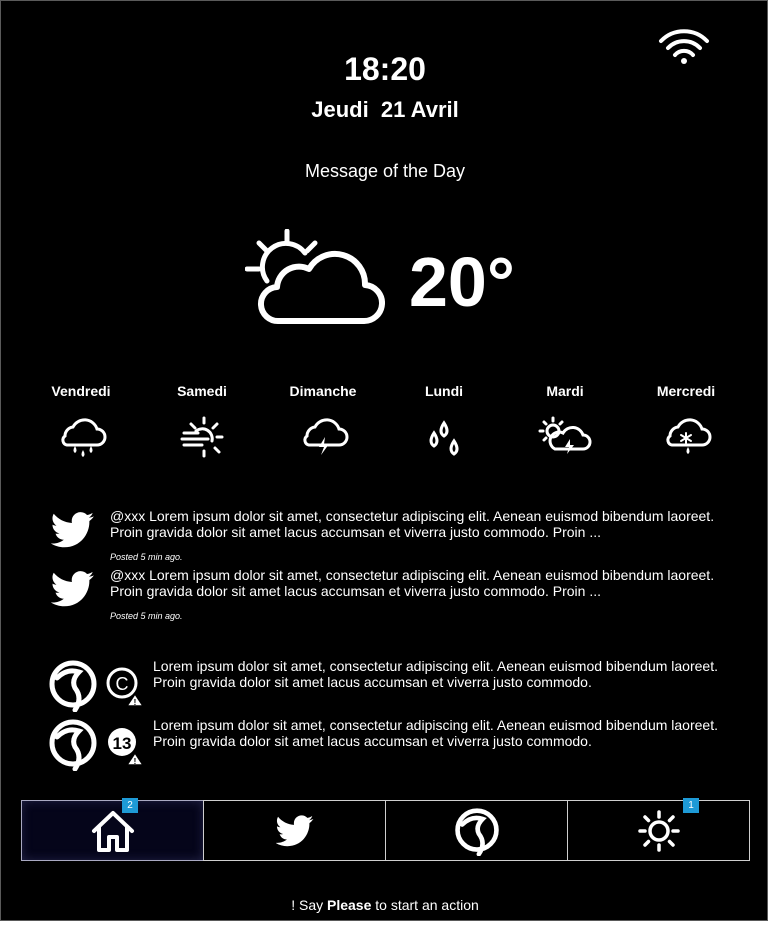 The width and height of the screenshot is (777, 929). I want to click on partly-cloudy-icon, so click(315, 277).